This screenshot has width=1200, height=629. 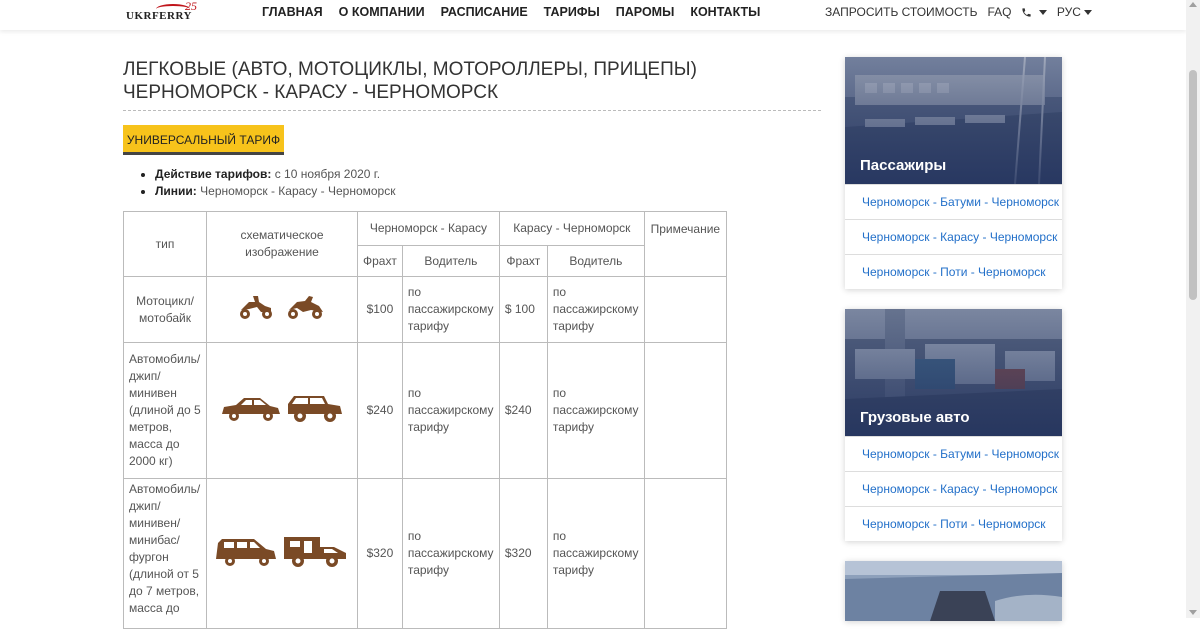 I want to click on row-freight-2: $240, so click(x=523, y=410).